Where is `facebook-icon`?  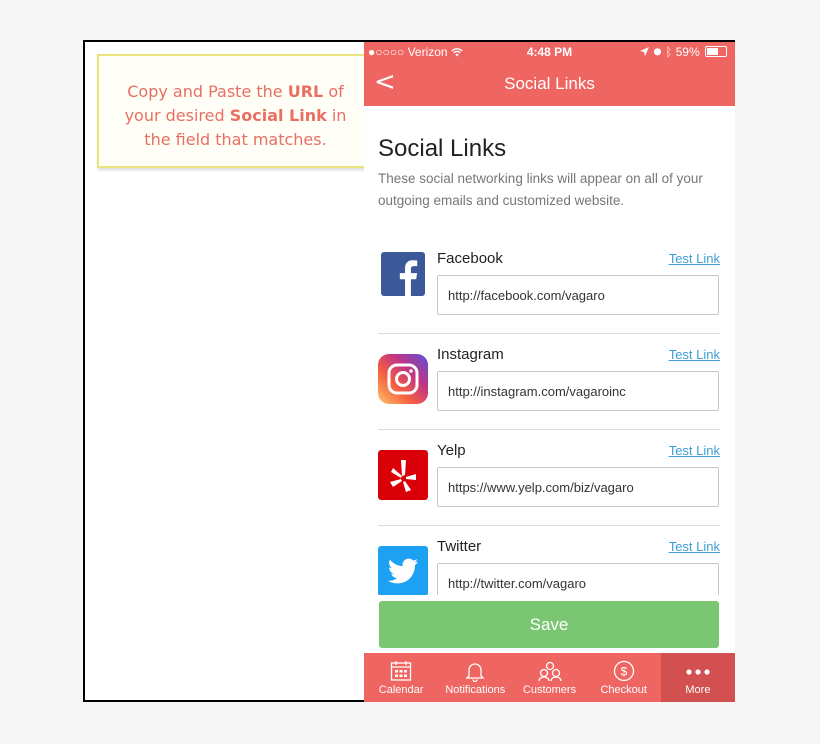
facebook-icon is located at coordinates (403, 274).